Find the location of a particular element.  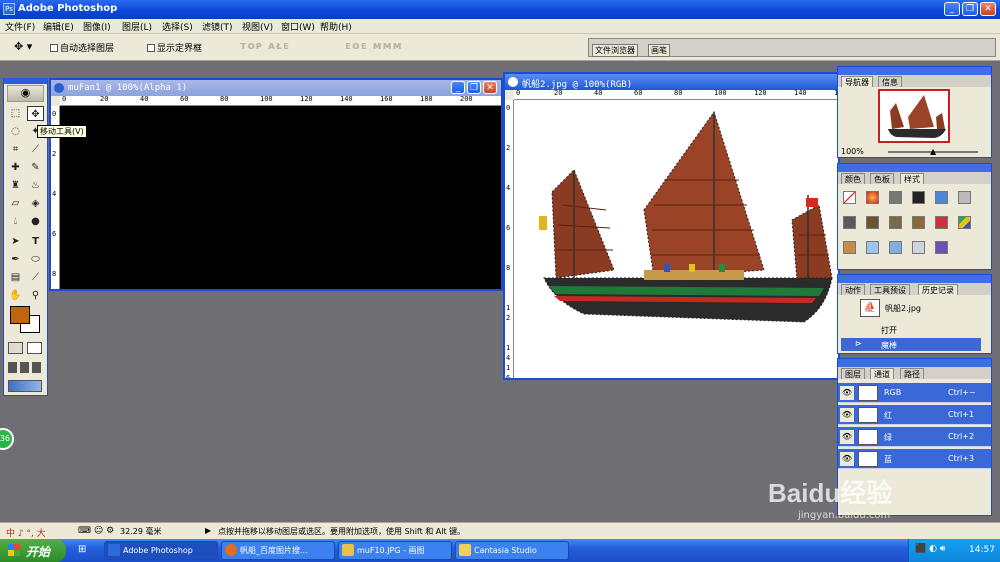

history-item-selected: ⊳ 魔棒 is located at coordinates (911, 344).